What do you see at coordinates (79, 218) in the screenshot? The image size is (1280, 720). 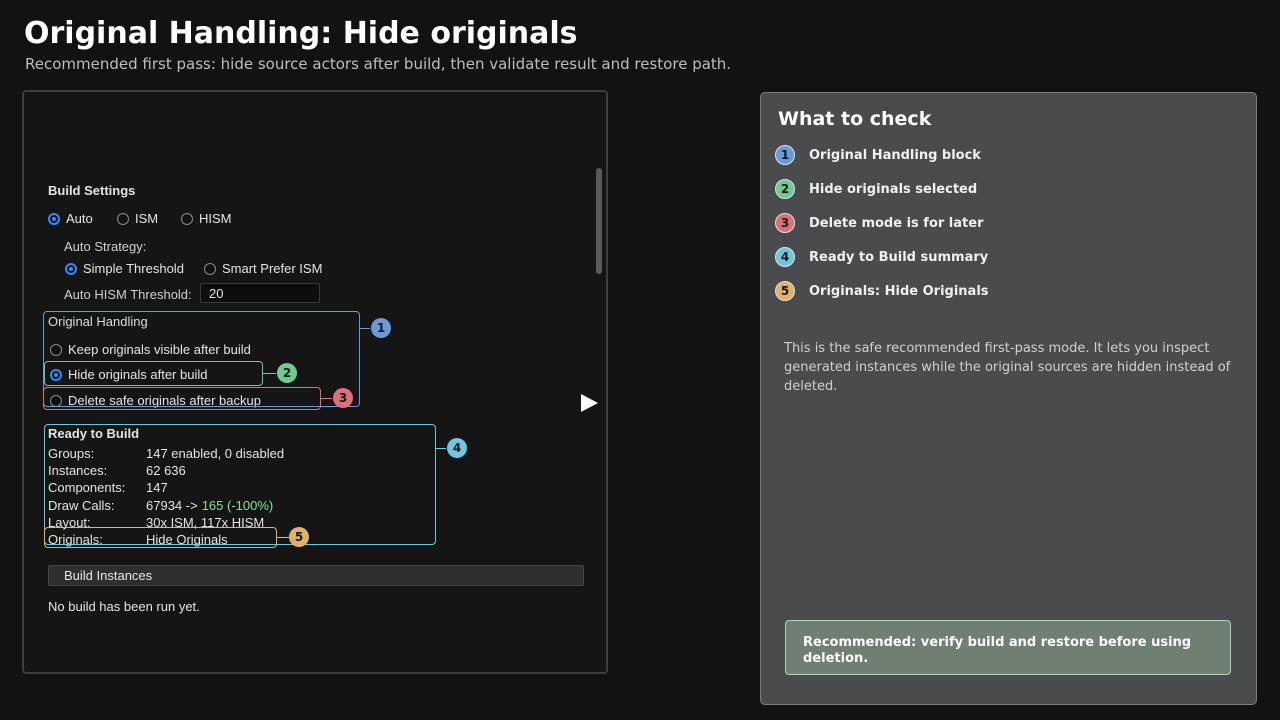 I see `radio-label: Auto` at bounding box center [79, 218].